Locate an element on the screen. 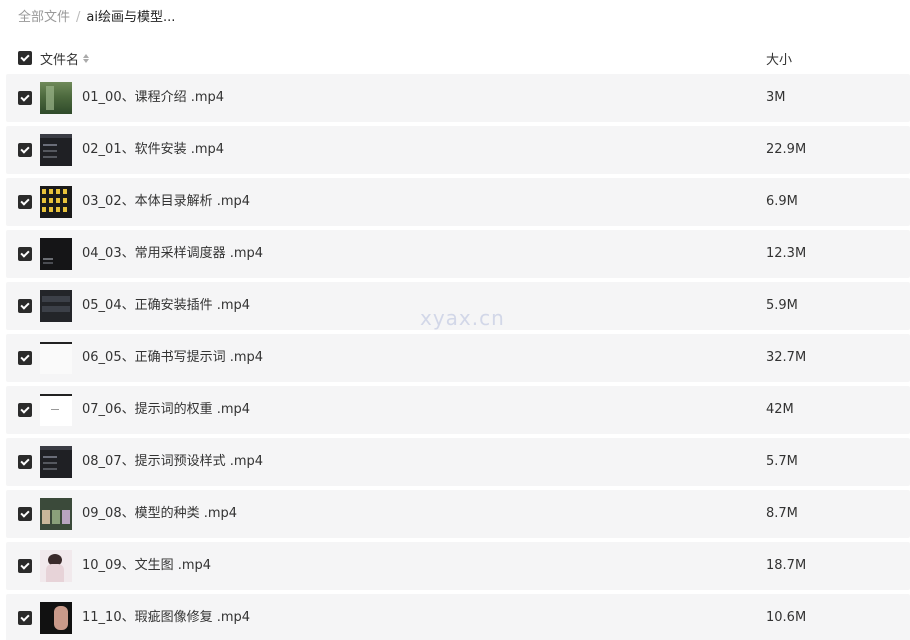  breadcrumb-root-link: 全部文件 is located at coordinates (44, 18).